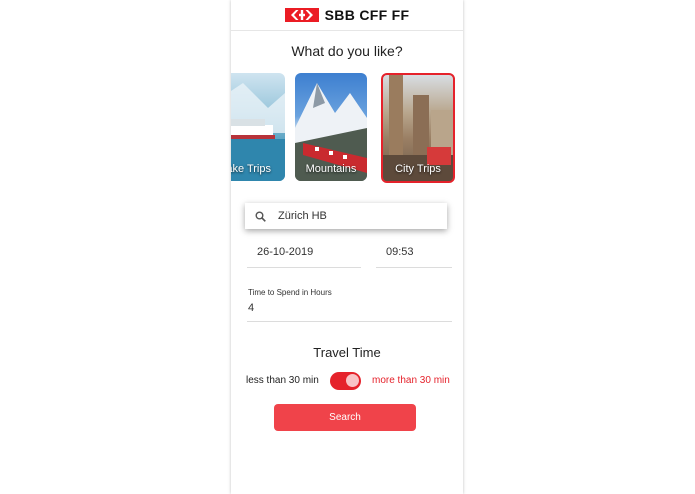  Describe the element at coordinates (251, 169) in the screenshot. I see `category-label: Lake Trips` at that location.